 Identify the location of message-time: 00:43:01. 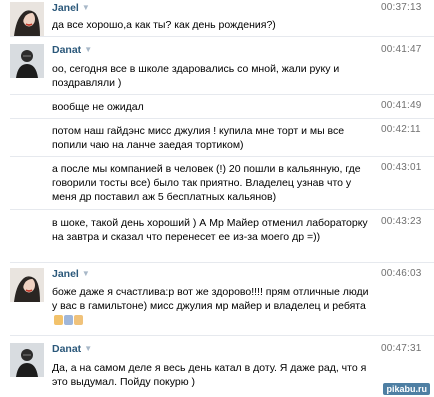
(401, 167).